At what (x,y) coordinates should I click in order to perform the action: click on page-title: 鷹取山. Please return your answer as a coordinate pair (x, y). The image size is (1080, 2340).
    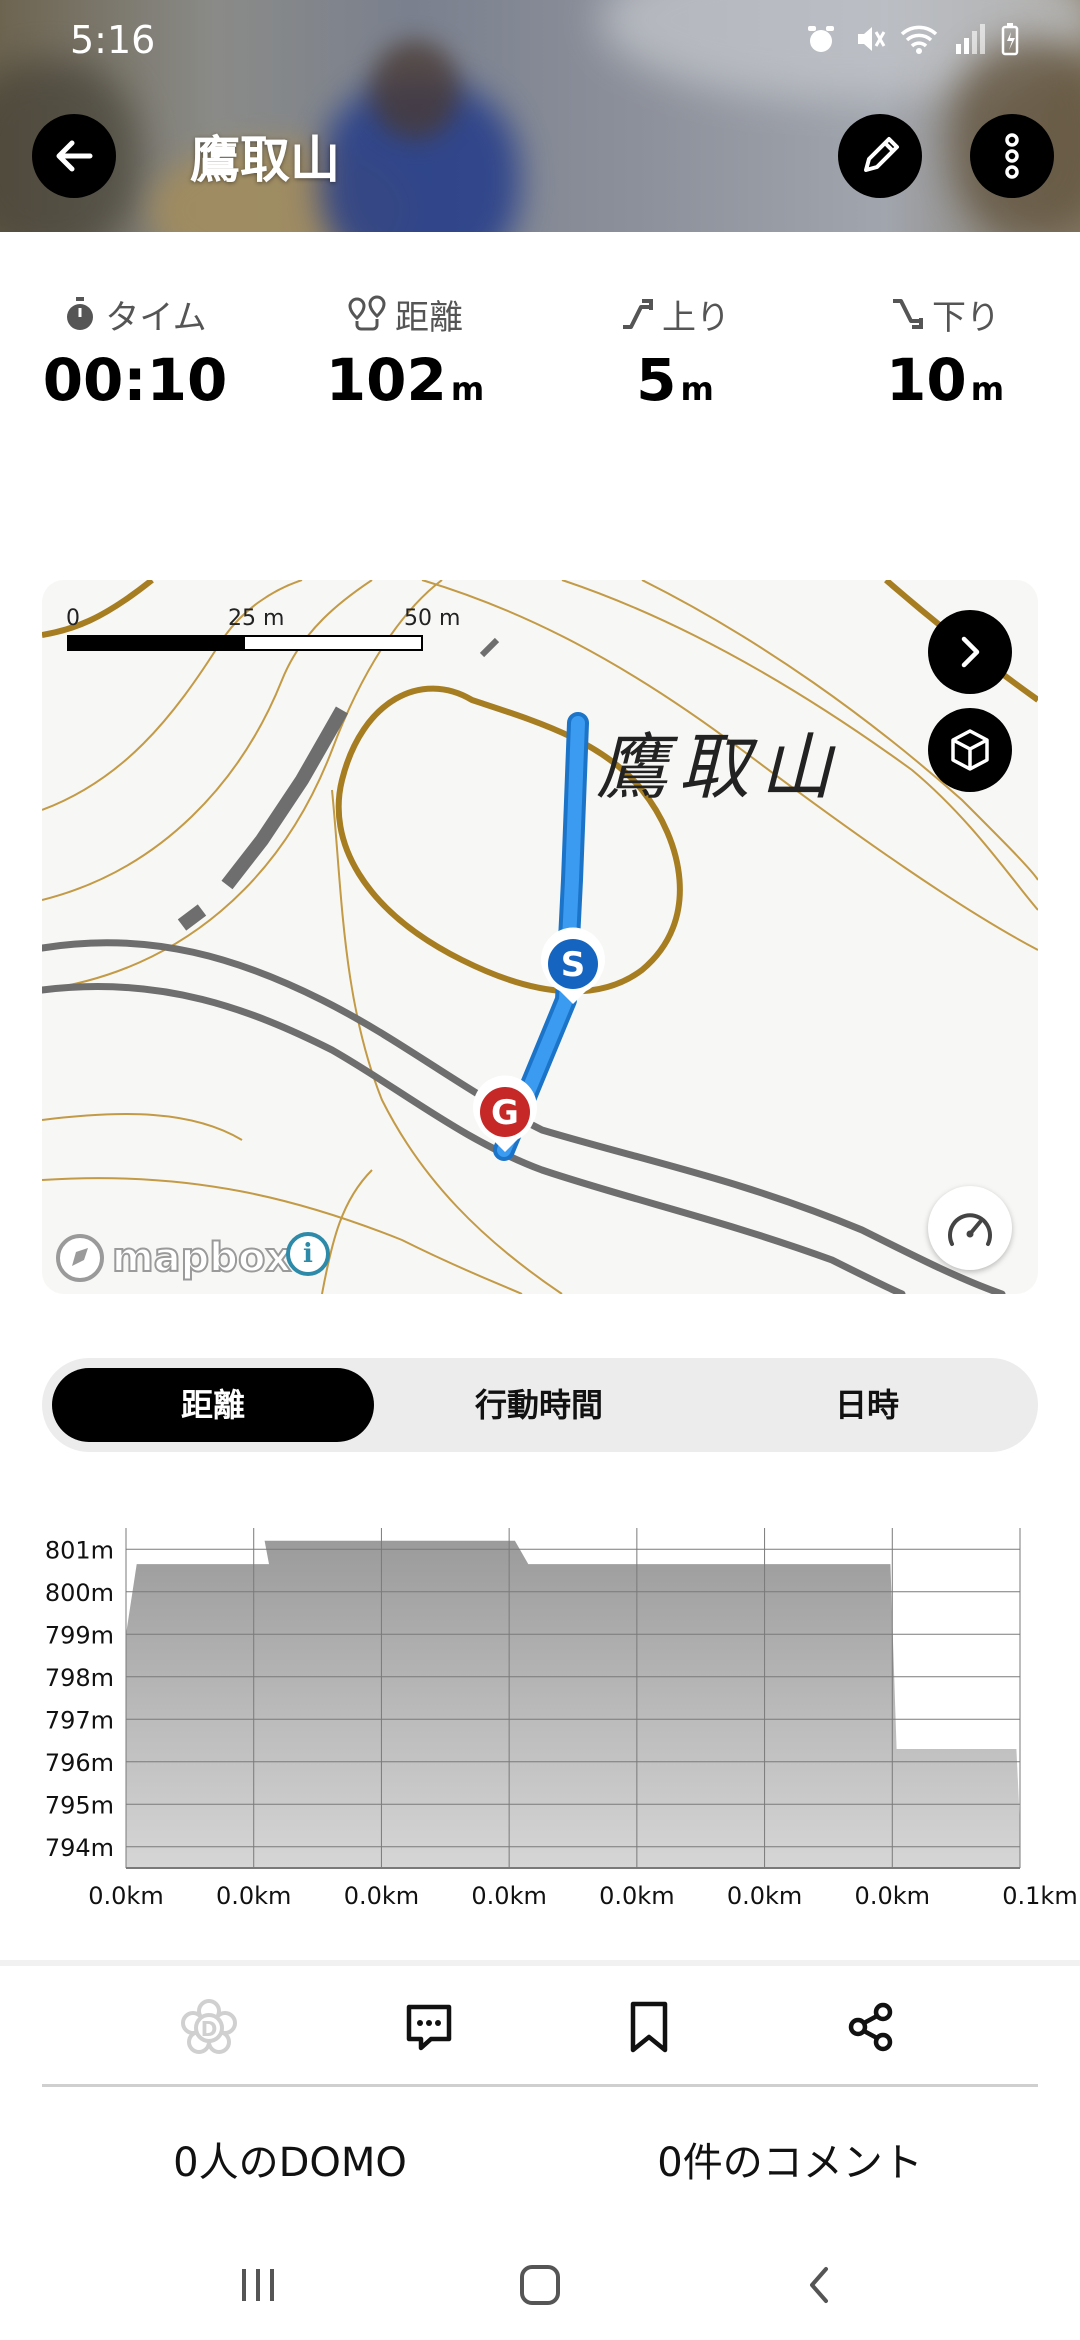
    Looking at the image, I should click on (265, 160).